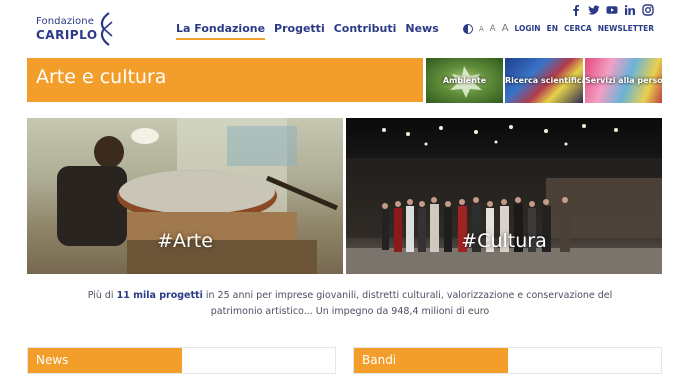 The height and width of the screenshot is (385, 696). I want to click on page-title-banner: Arte e cultura, so click(225, 80).